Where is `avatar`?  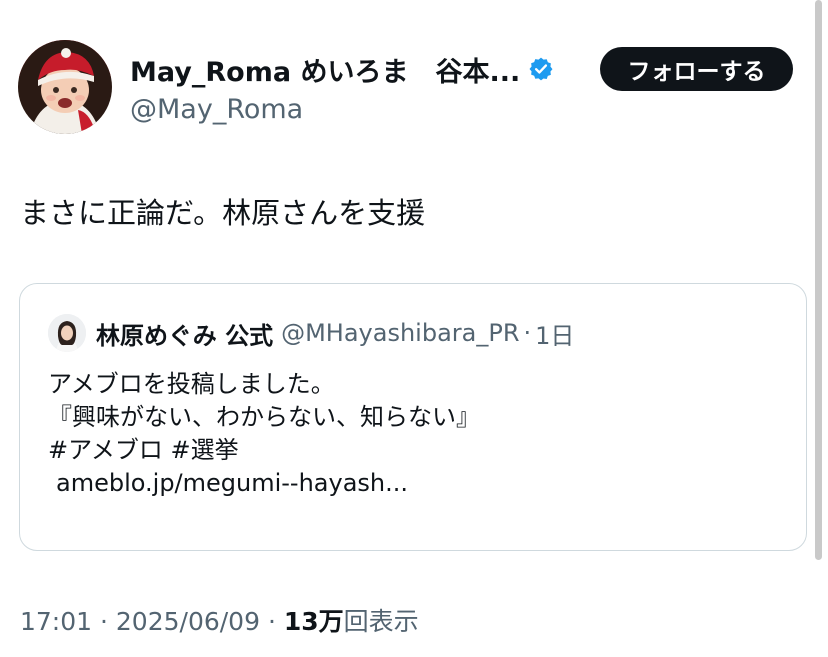
avatar is located at coordinates (65, 87).